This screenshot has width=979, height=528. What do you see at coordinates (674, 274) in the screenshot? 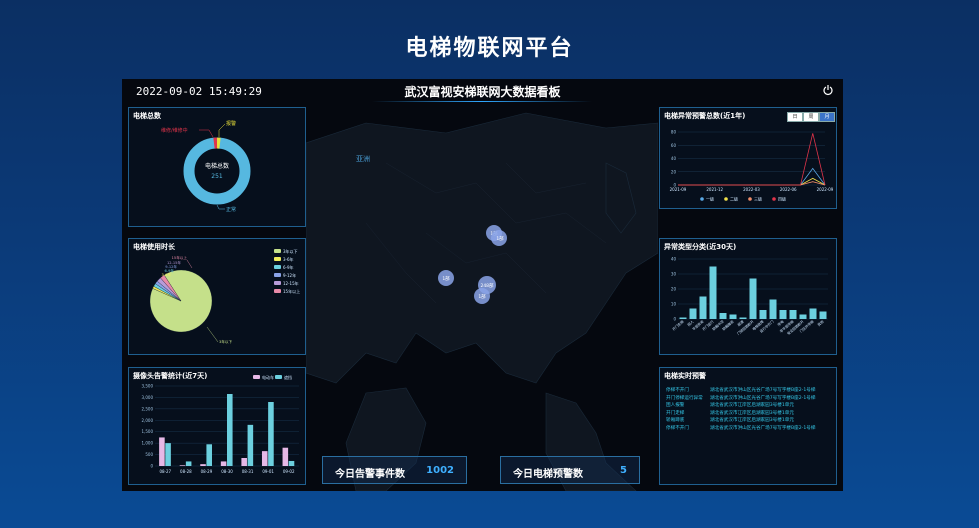
I see `y-tick-label: 30` at bounding box center [674, 274].